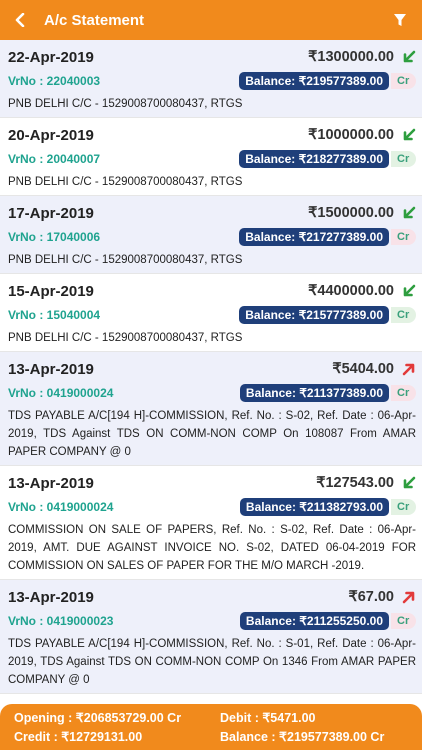 This screenshot has width=422, height=750. I want to click on balance-badge: Balance: ₹218277389.00, so click(314, 159).